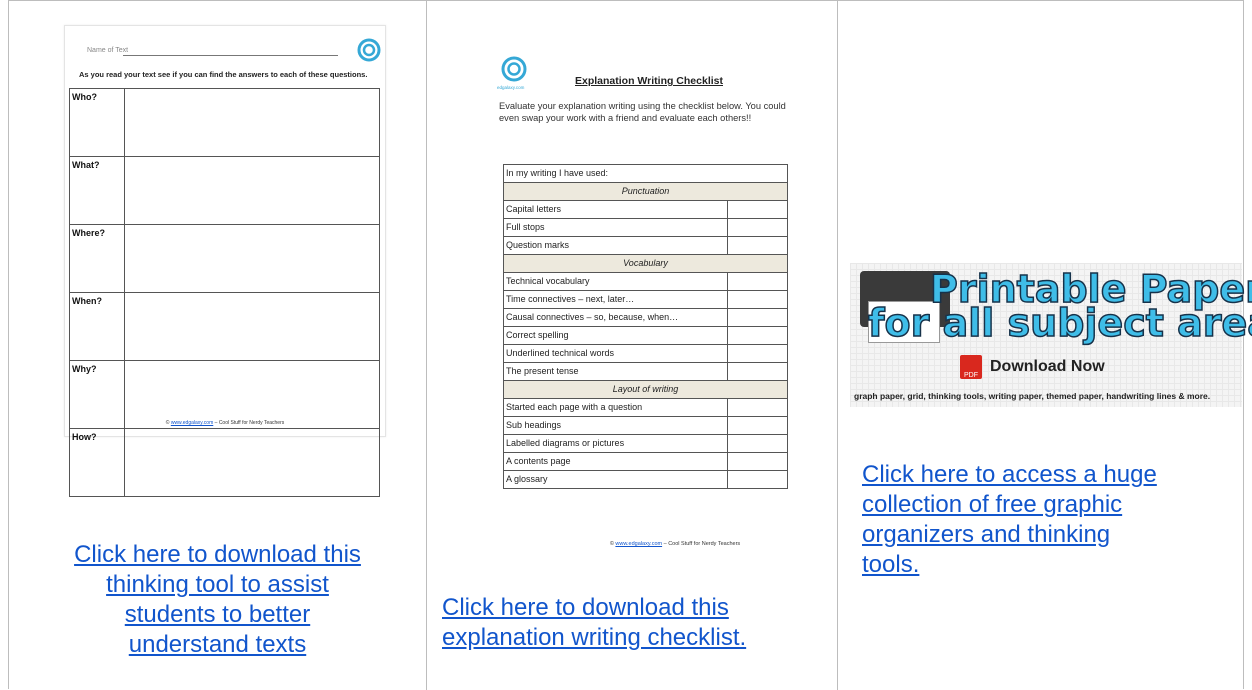  I want to click on logo-caption: edgalaxy.com, so click(511, 87).